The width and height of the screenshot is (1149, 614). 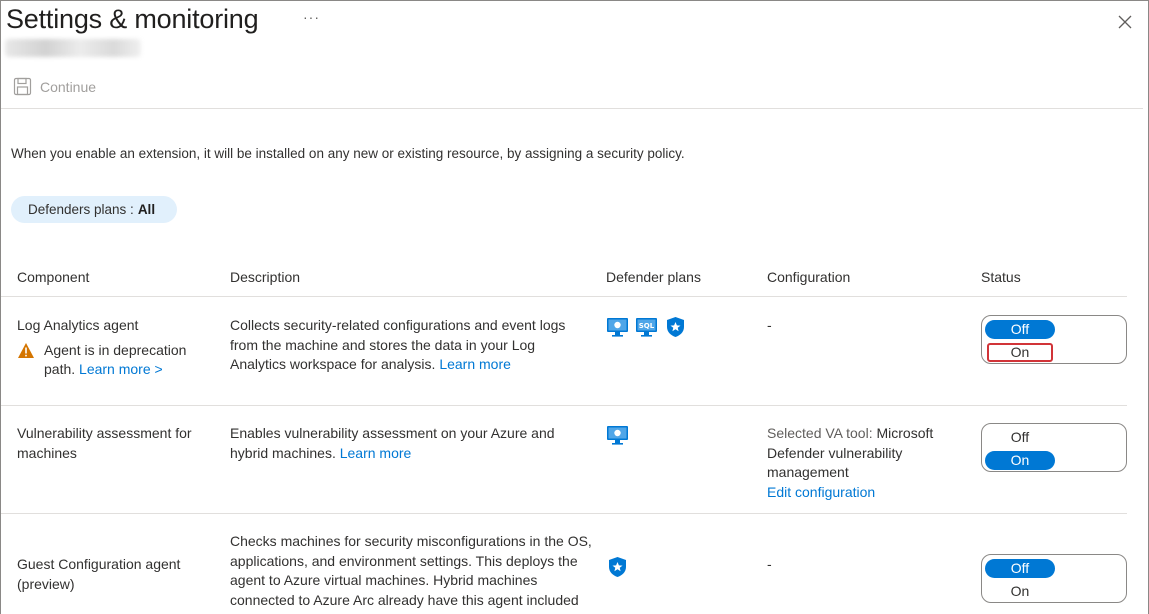 What do you see at coordinates (132, 19) in the screenshot?
I see `page-title: Settings & monitoring` at bounding box center [132, 19].